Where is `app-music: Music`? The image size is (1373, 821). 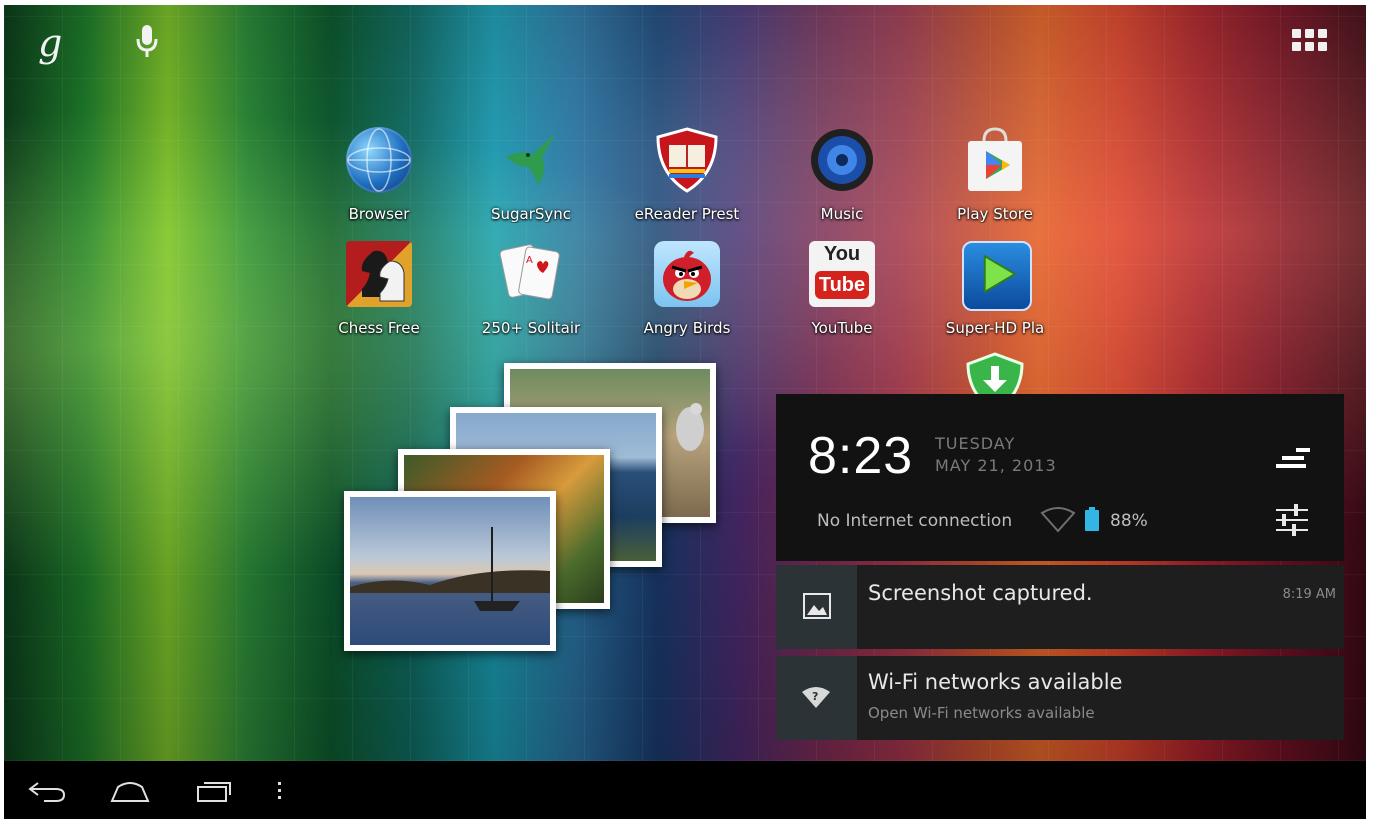 app-music: Music is located at coordinates (842, 182).